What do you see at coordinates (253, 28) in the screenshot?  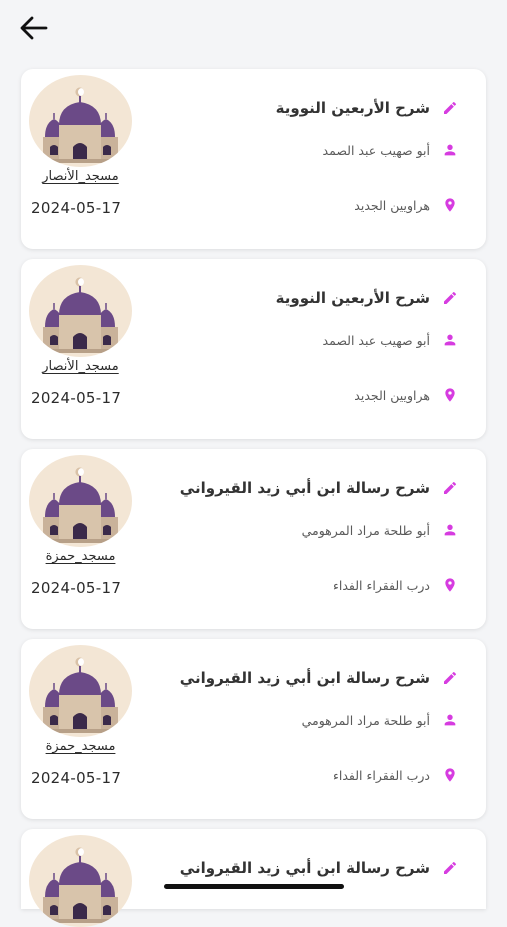 I see `top-bar` at bounding box center [253, 28].